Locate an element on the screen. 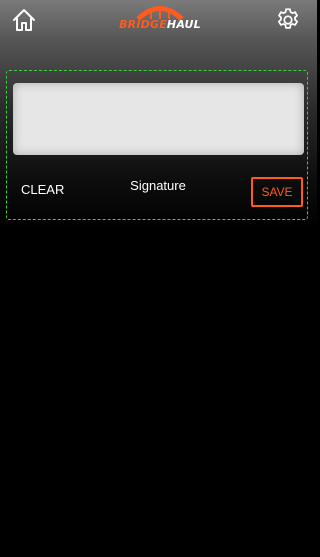  logo-text-haul: HAUL is located at coordinates (183, 24).